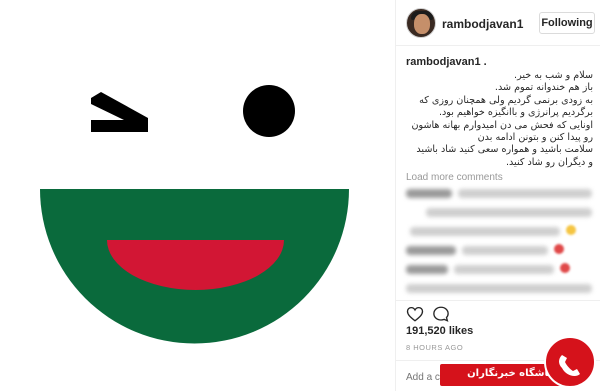 The height and width of the screenshot is (391, 600). What do you see at coordinates (119, 112) in the screenshot?
I see `winking-eye` at bounding box center [119, 112].